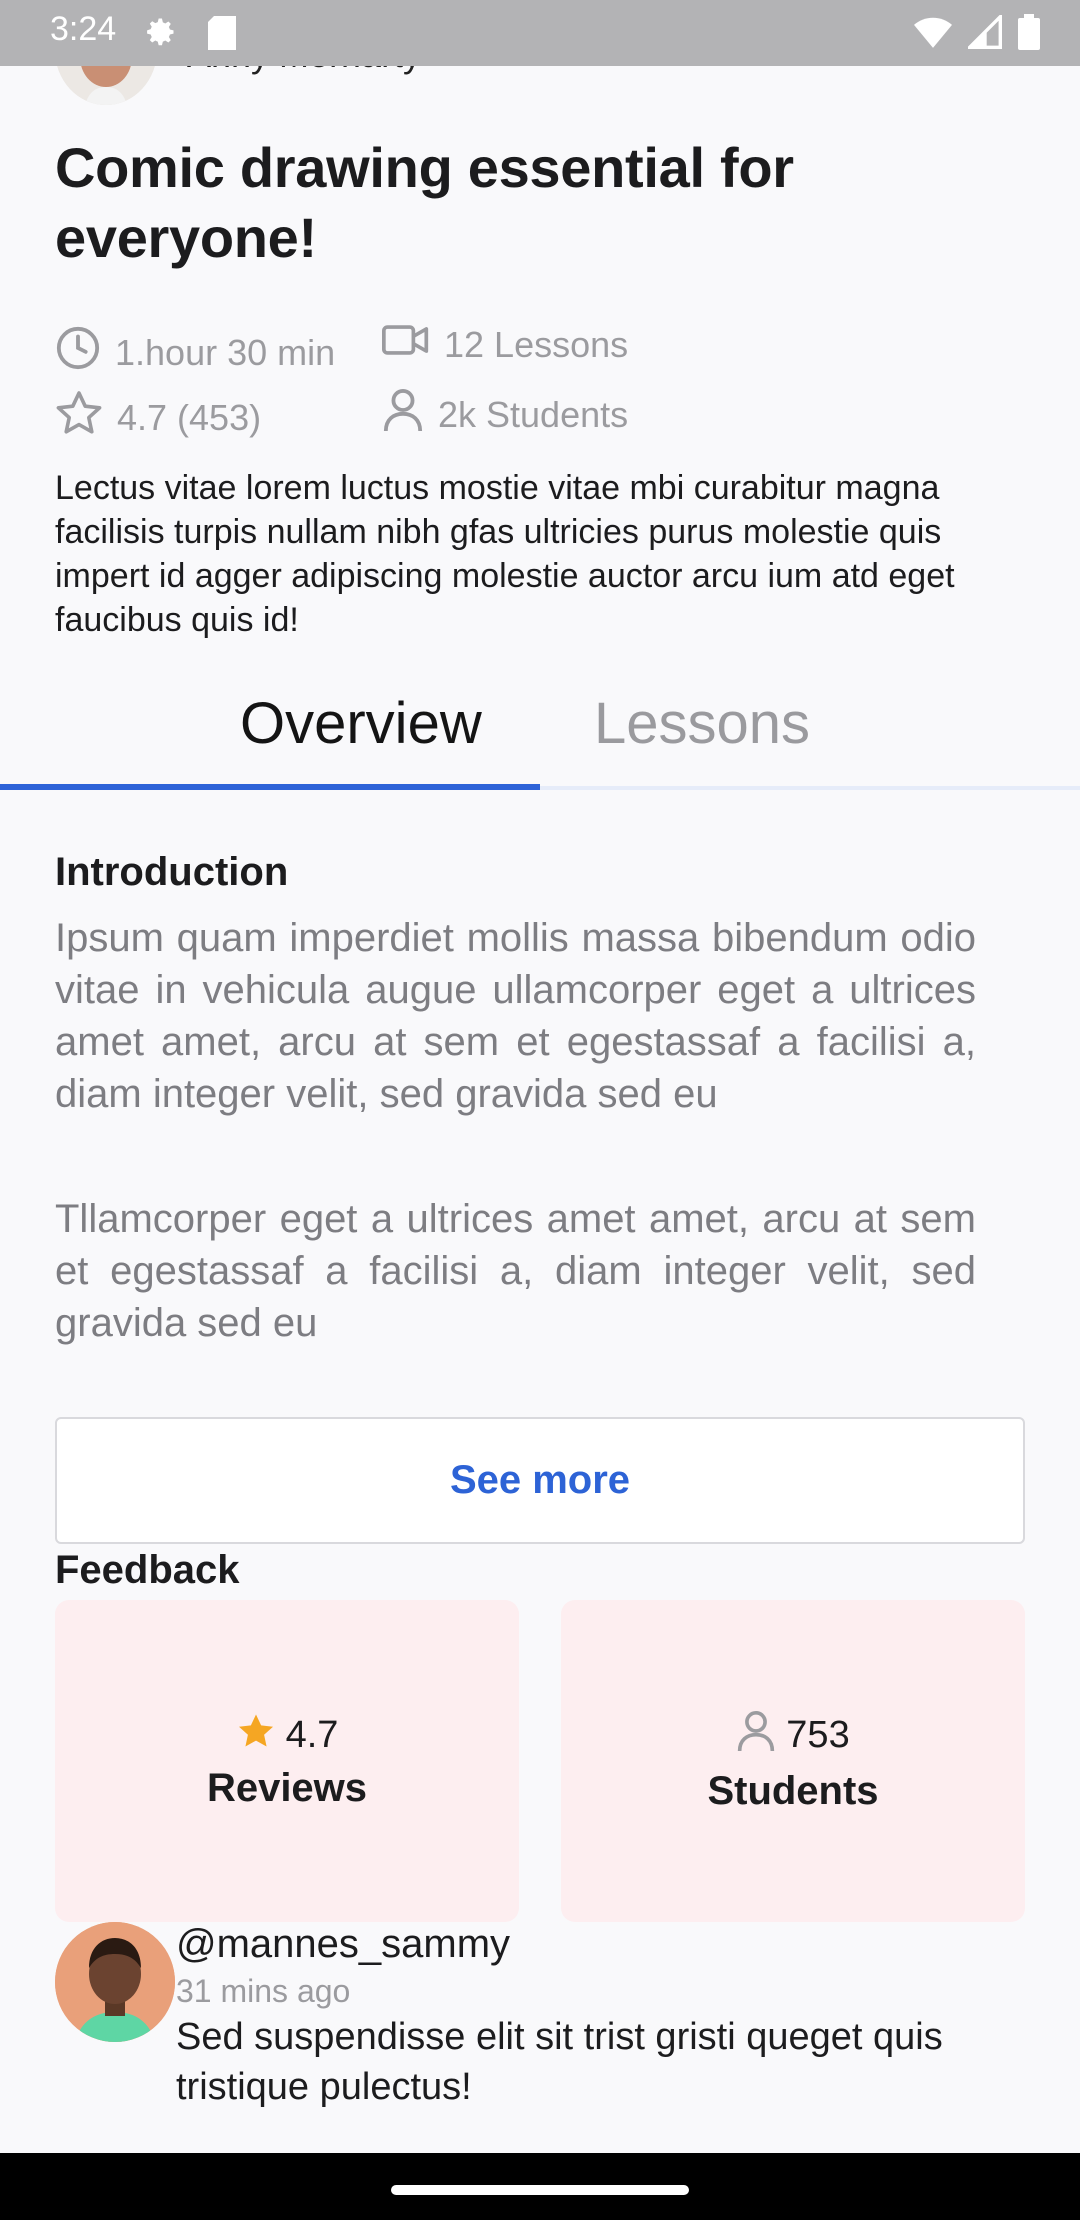 This screenshot has height=2220, width=1080. What do you see at coordinates (536, 344) in the screenshot?
I see `course-lessons-text: 12 Lessons` at bounding box center [536, 344].